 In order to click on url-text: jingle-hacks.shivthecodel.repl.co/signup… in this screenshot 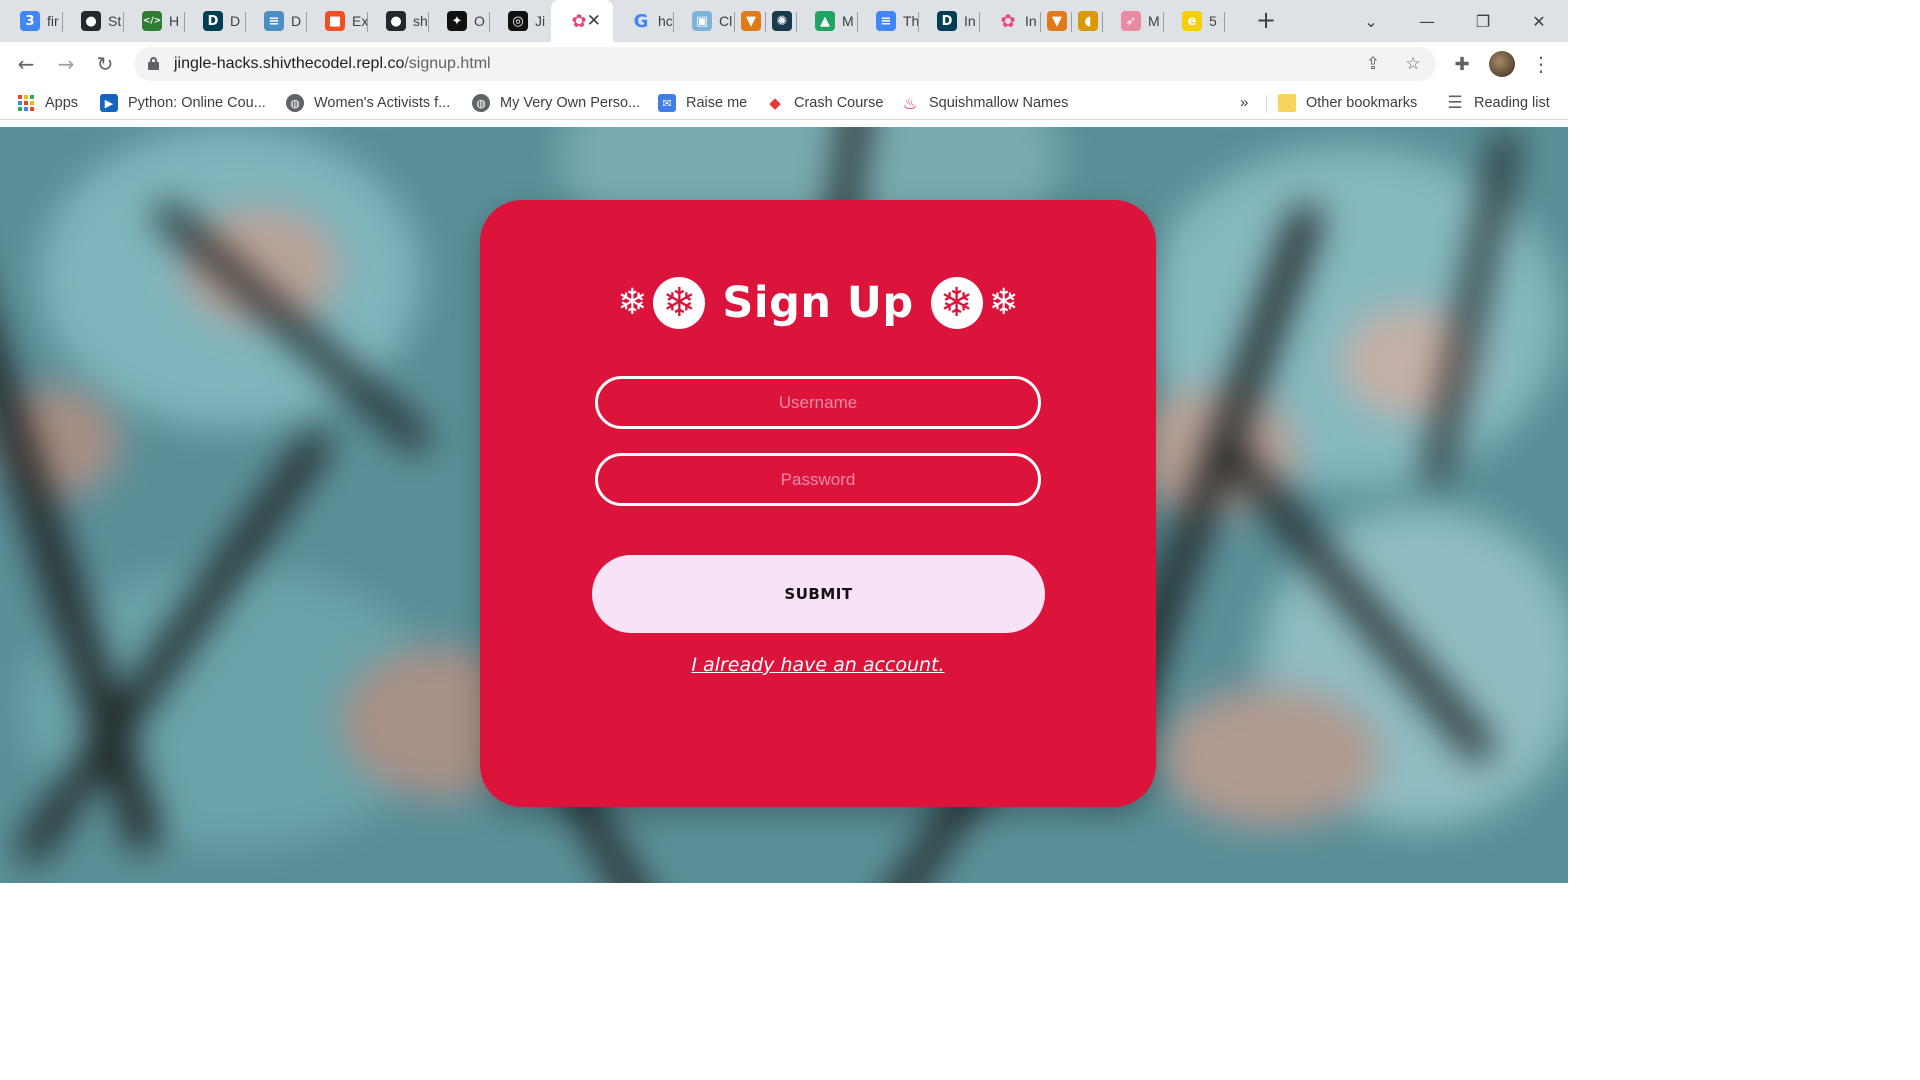, I will do `click(332, 64)`.